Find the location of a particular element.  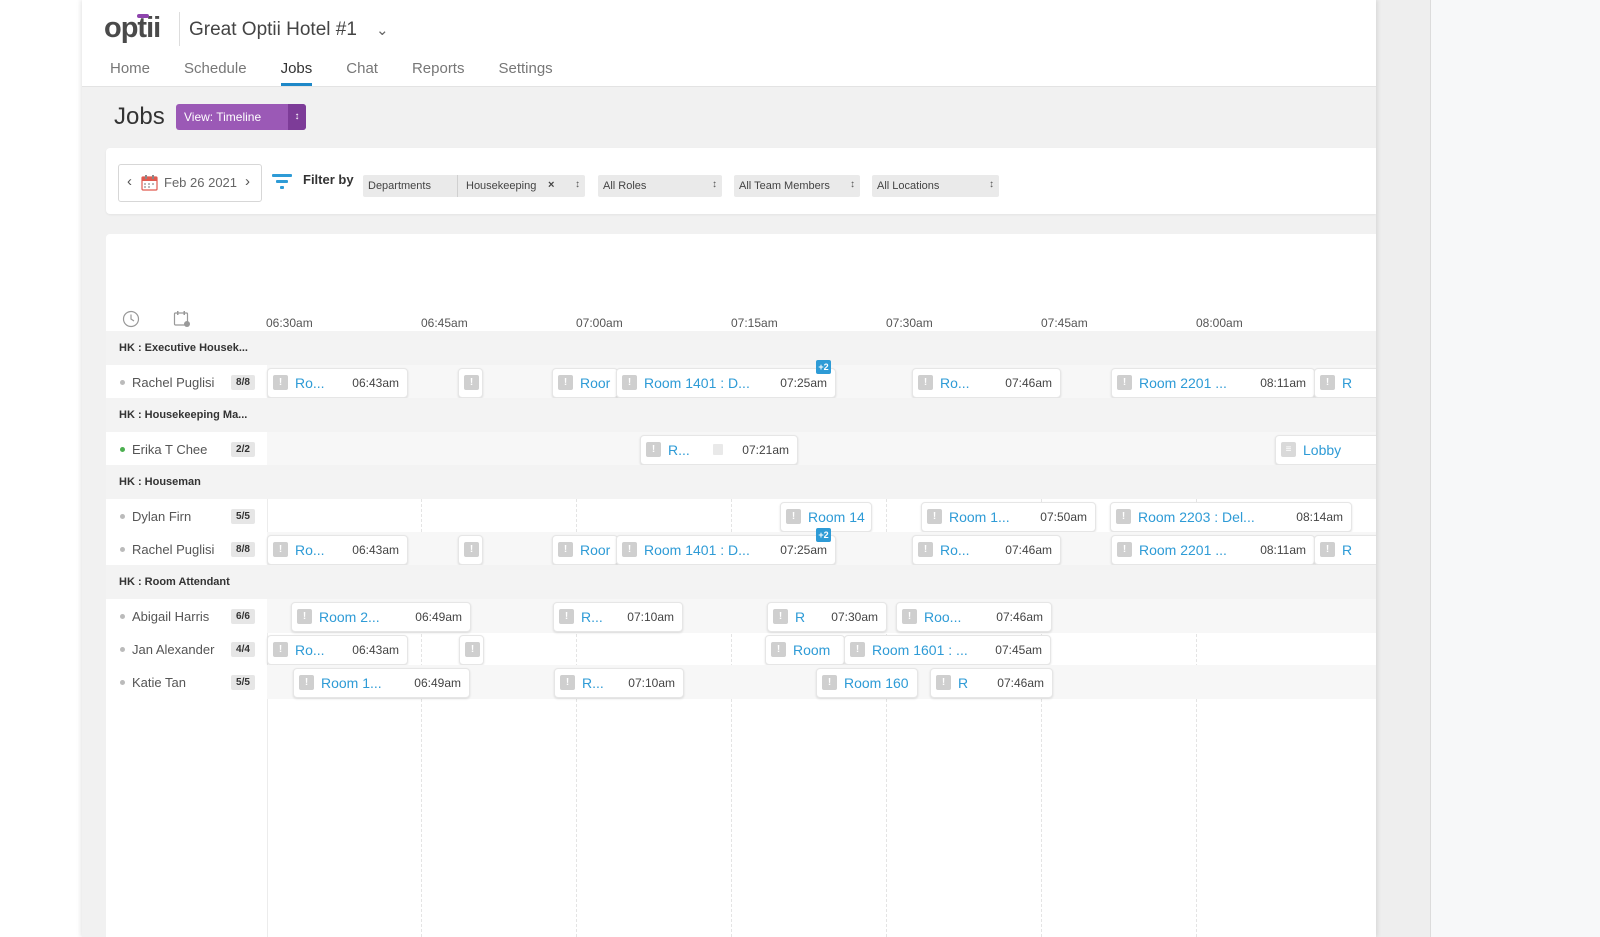

housekeeping-chip-label: Housekeeping is located at coordinates (501, 186).